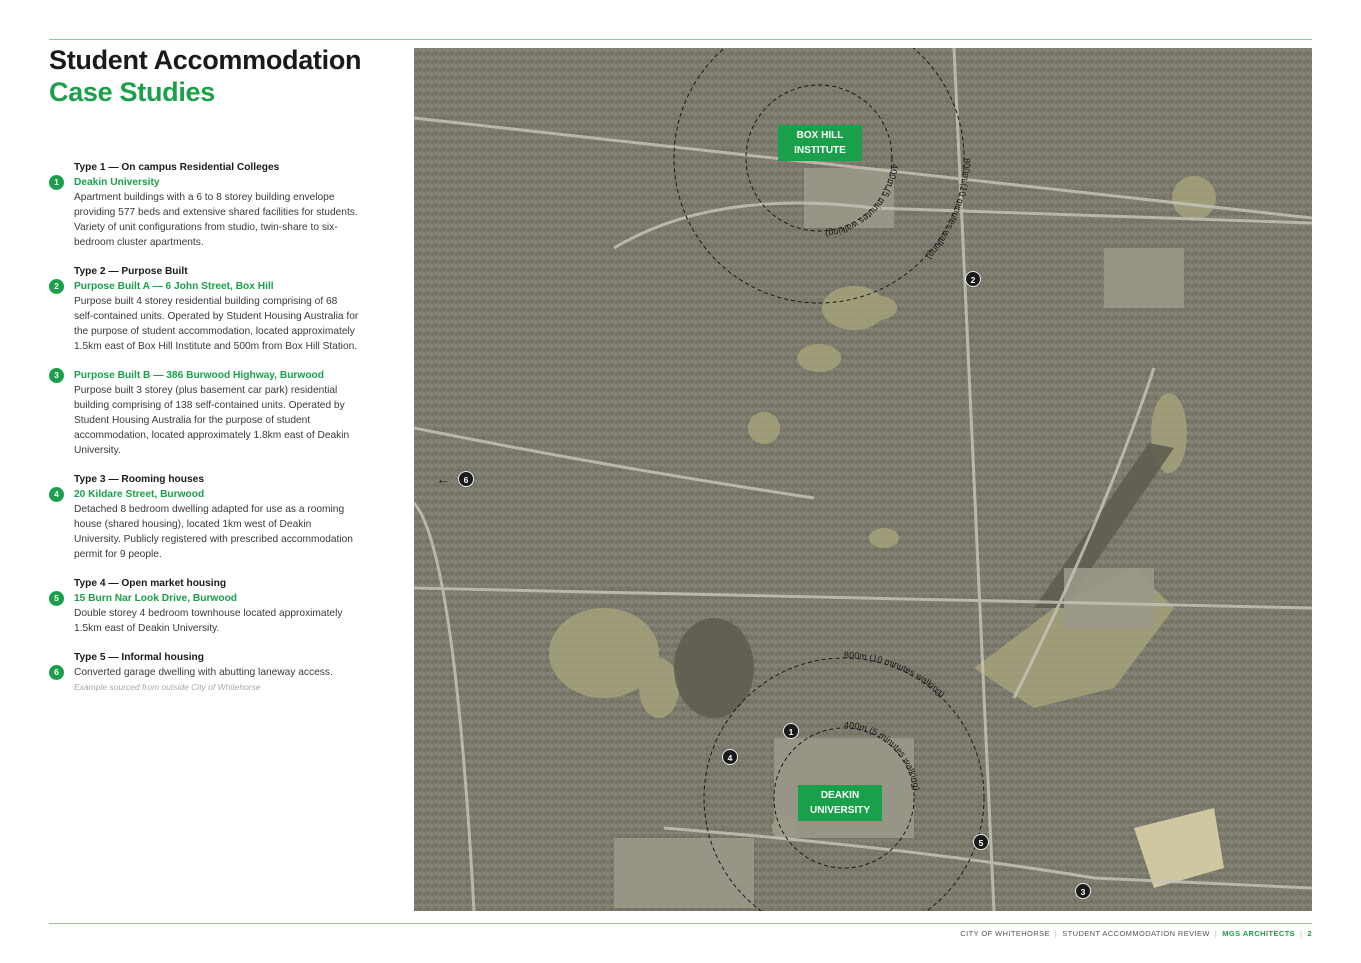 This screenshot has height=963, width=1361. Describe the element at coordinates (205, 76) in the screenshot. I see `page-title: Student Accommodation Case Studies` at that location.